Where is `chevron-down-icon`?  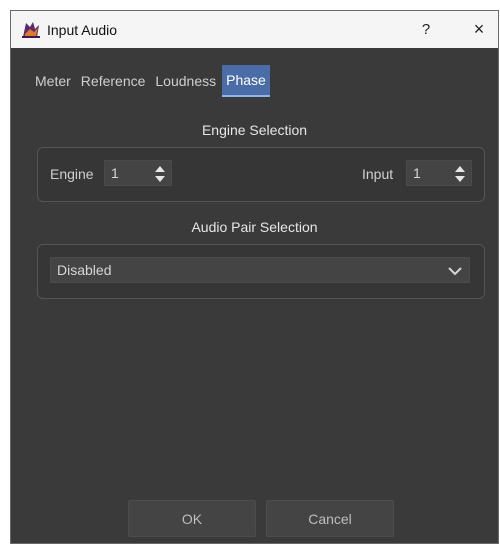 chevron-down-icon is located at coordinates (455, 270).